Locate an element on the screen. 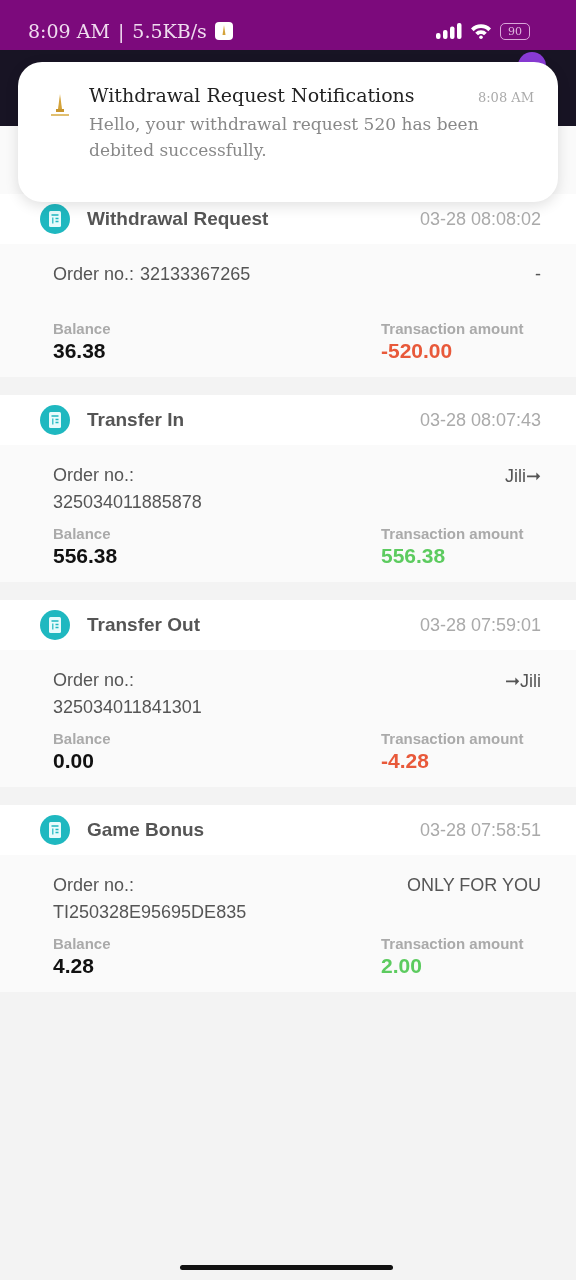 The width and height of the screenshot is (576, 1280). notification-card: Withdrawal Request Notifications 8:08 AM Hello, your withdrawal request 520 has been debited successfully. is located at coordinates (288, 132).